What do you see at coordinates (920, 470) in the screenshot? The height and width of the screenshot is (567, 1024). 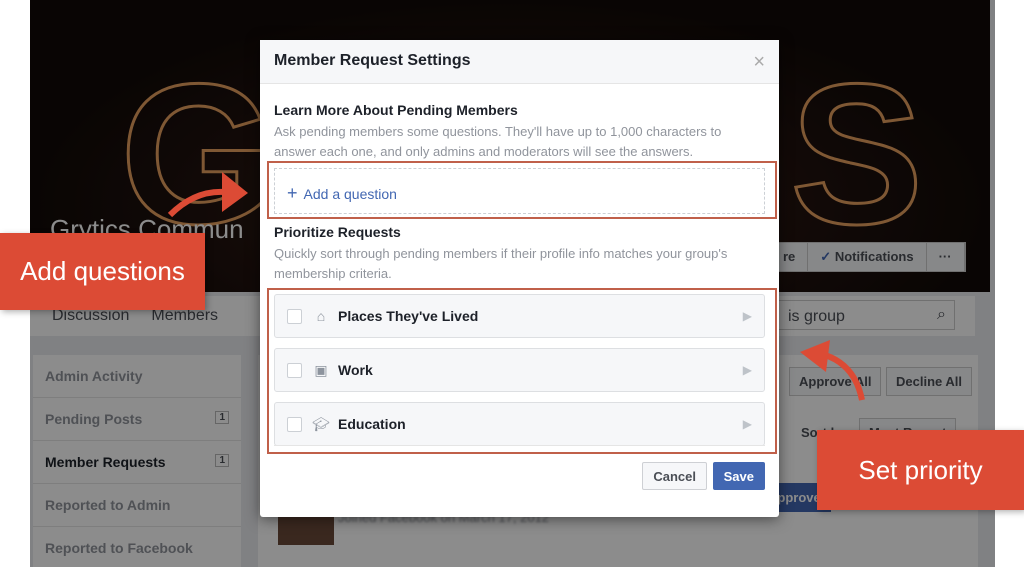 I see `callout-set-priority: Set priority` at bounding box center [920, 470].